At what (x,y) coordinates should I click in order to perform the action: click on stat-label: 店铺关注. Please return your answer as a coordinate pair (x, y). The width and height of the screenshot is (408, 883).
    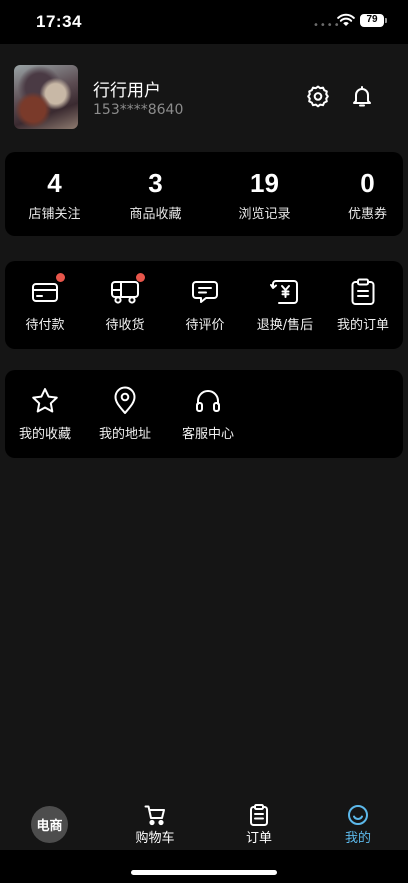
    Looking at the image, I should click on (54, 214).